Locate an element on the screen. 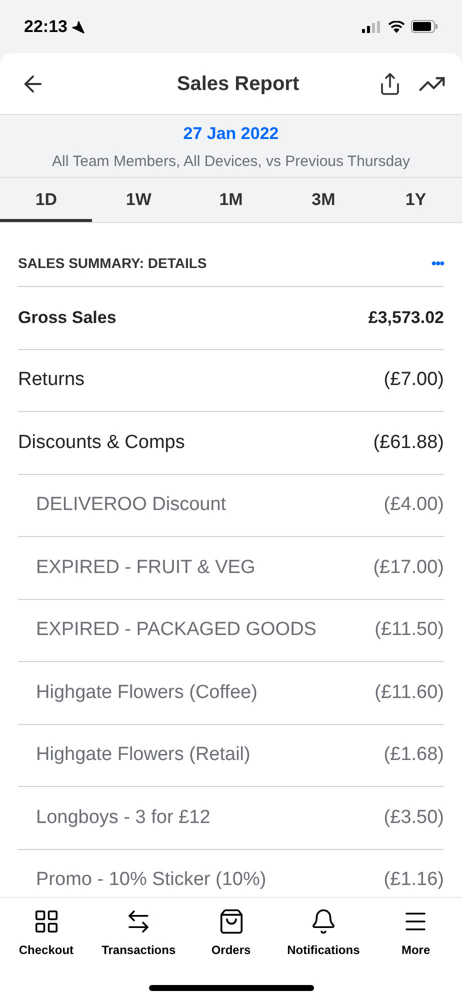 The image size is (462, 999). nav-tab: Checkout is located at coordinates (46, 933).